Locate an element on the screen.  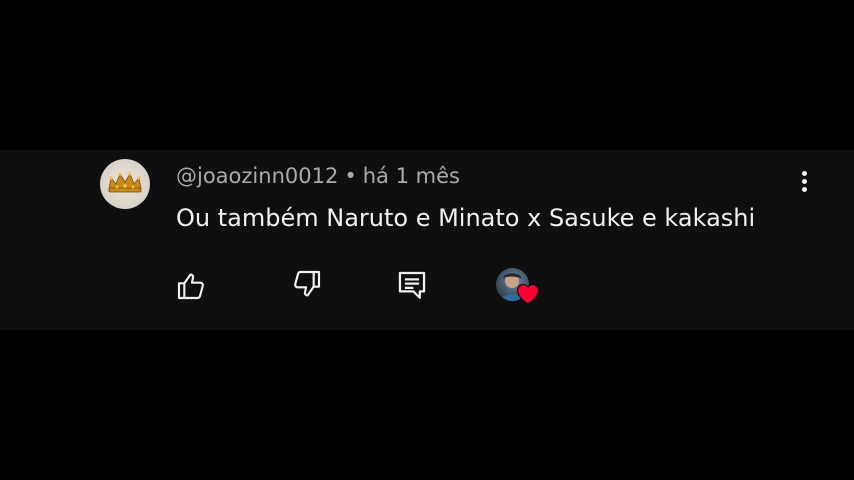
reply-button is located at coordinates (412, 285).